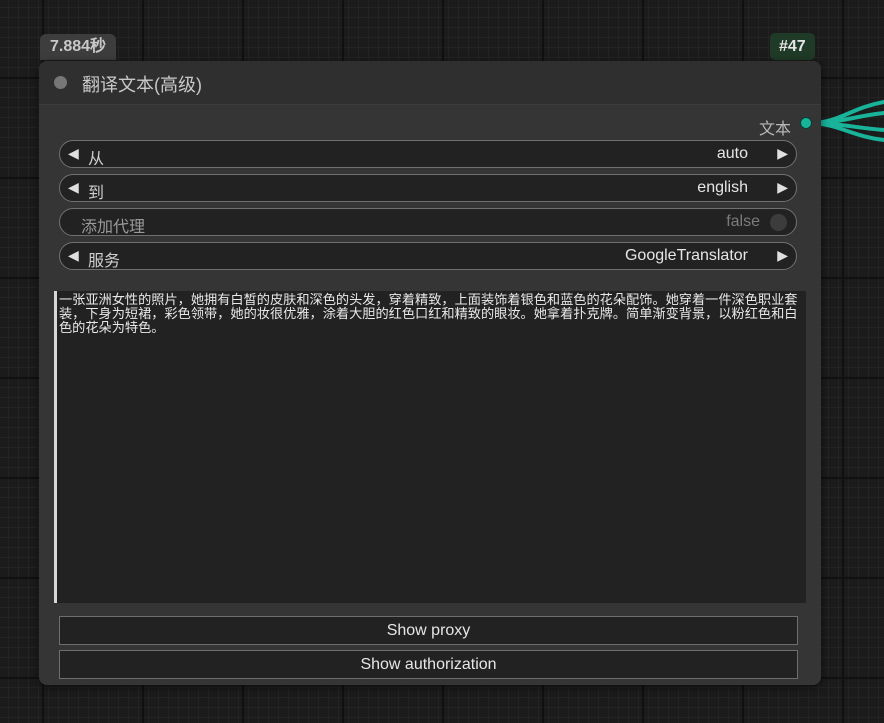  Describe the element at coordinates (104, 261) in the screenshot. I see `service-label: 服务` at that location.